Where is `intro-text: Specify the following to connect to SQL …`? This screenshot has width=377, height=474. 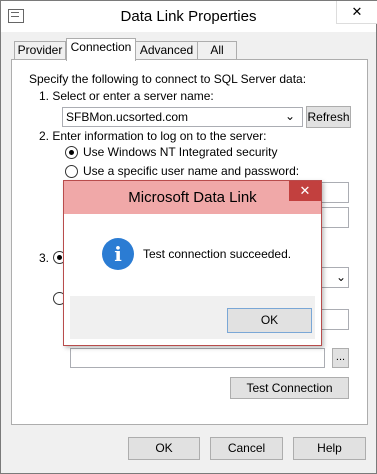 intro-text: Specify the following to connect to SQL … is located at coordinates (168, 79).